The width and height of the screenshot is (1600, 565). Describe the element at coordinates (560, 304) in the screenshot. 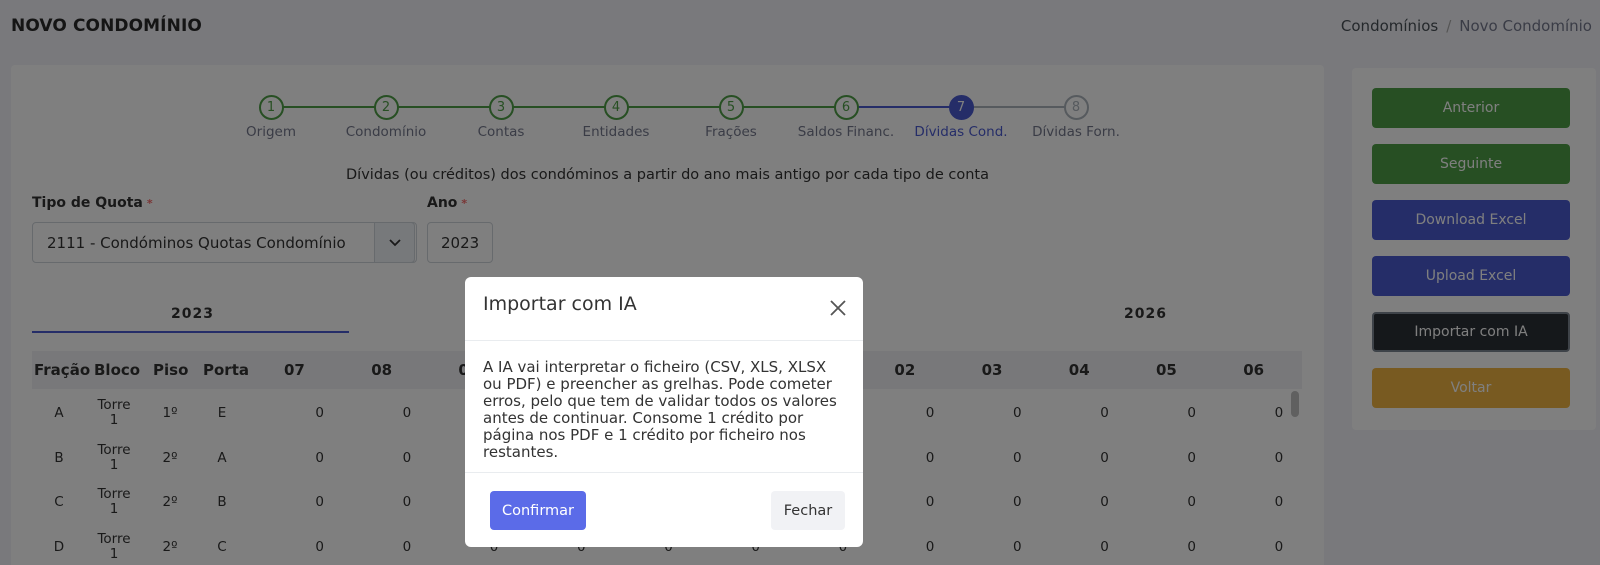

I see `modal-title: Importar com IA` at that location.